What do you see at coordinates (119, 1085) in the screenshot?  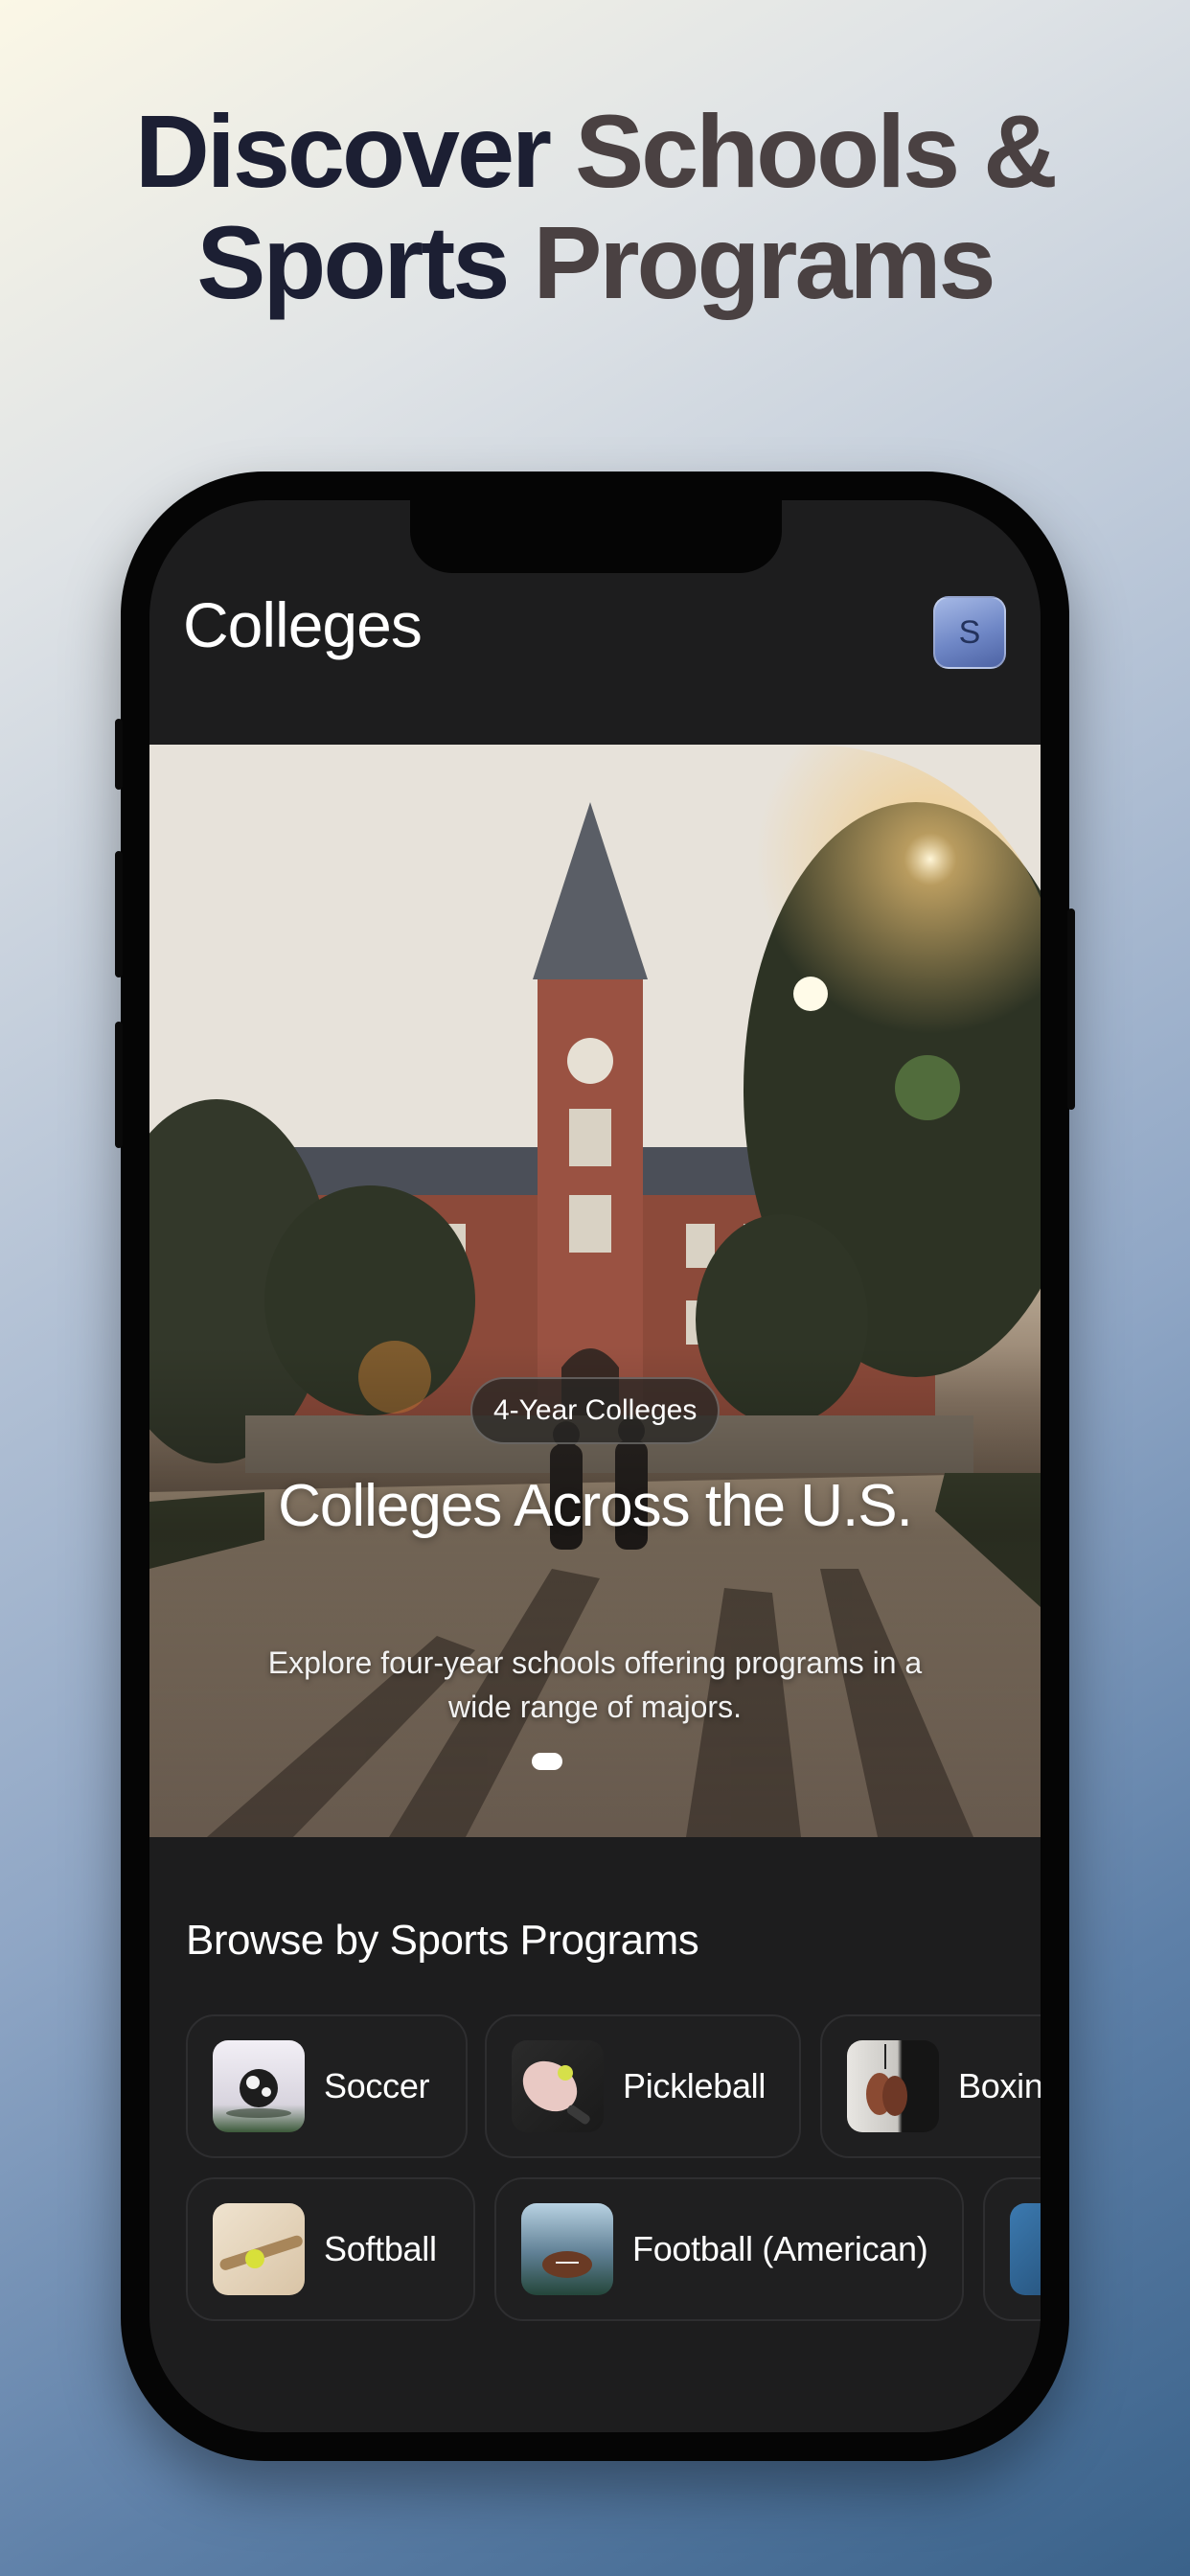 I see `volume-down-button` at bounding box center [119, 1085].